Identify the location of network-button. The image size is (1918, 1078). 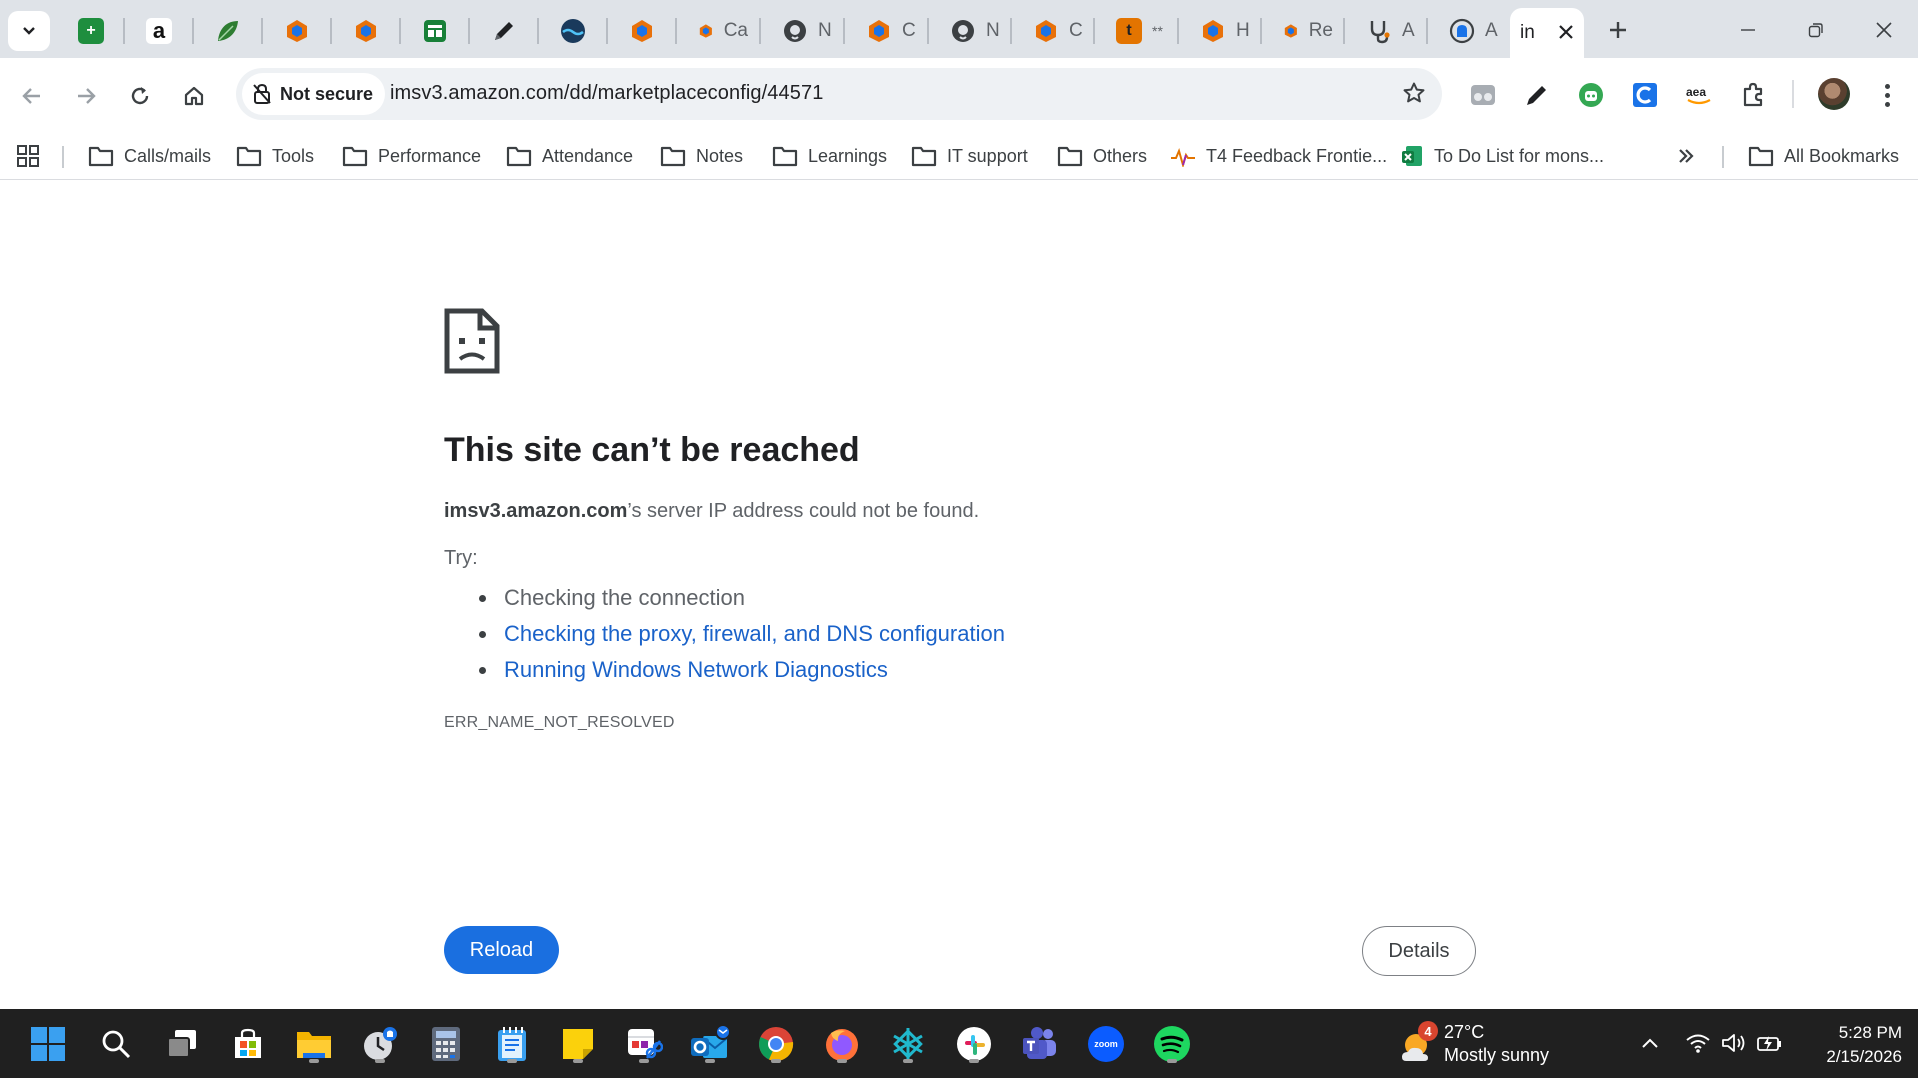
(1698, 1043).